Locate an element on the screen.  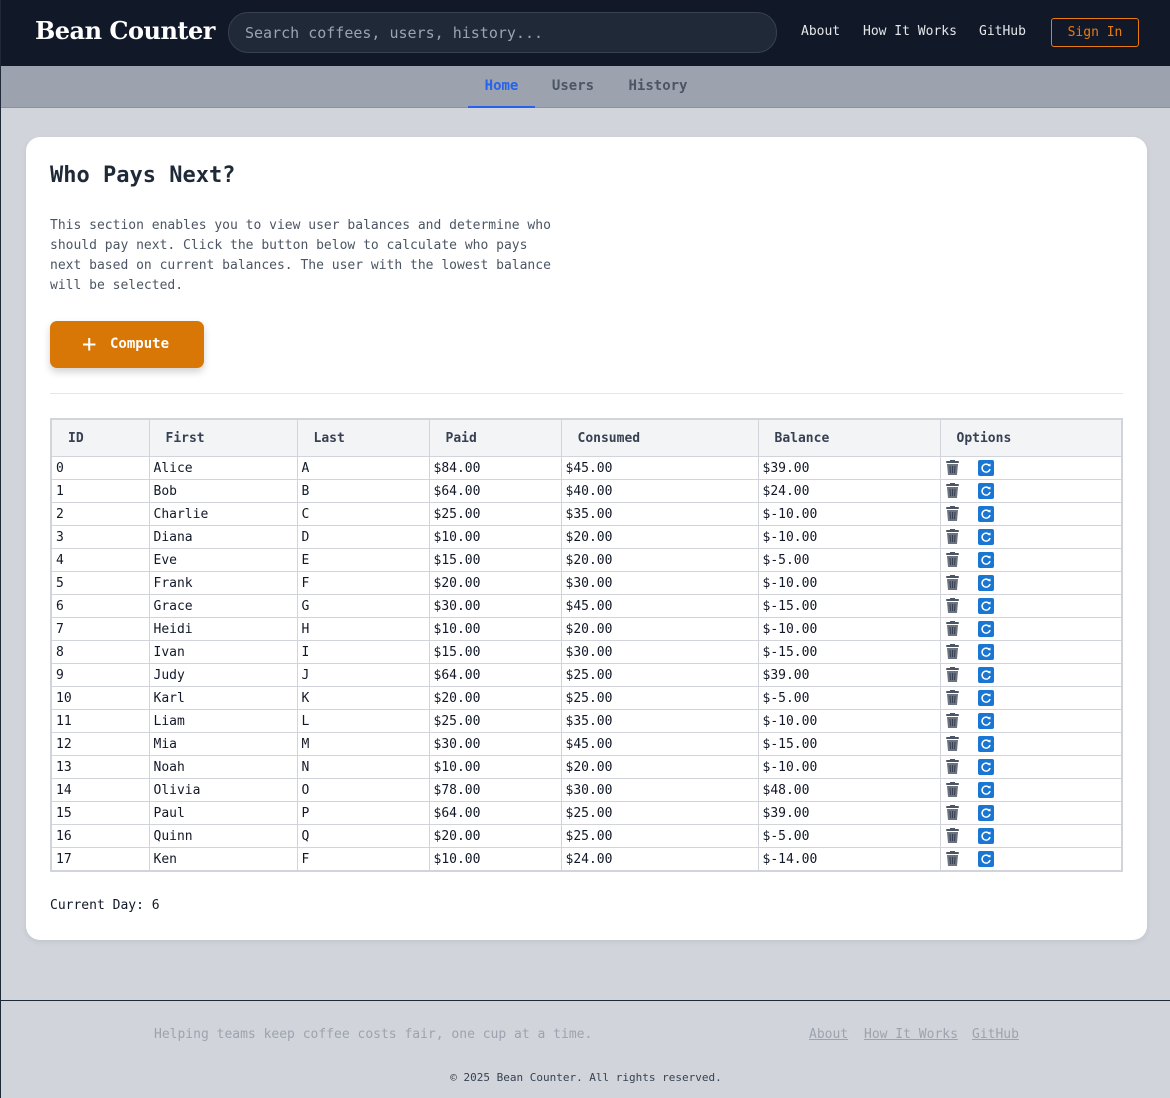
table-cell: $20.00 is located at coordinates (659, 537).